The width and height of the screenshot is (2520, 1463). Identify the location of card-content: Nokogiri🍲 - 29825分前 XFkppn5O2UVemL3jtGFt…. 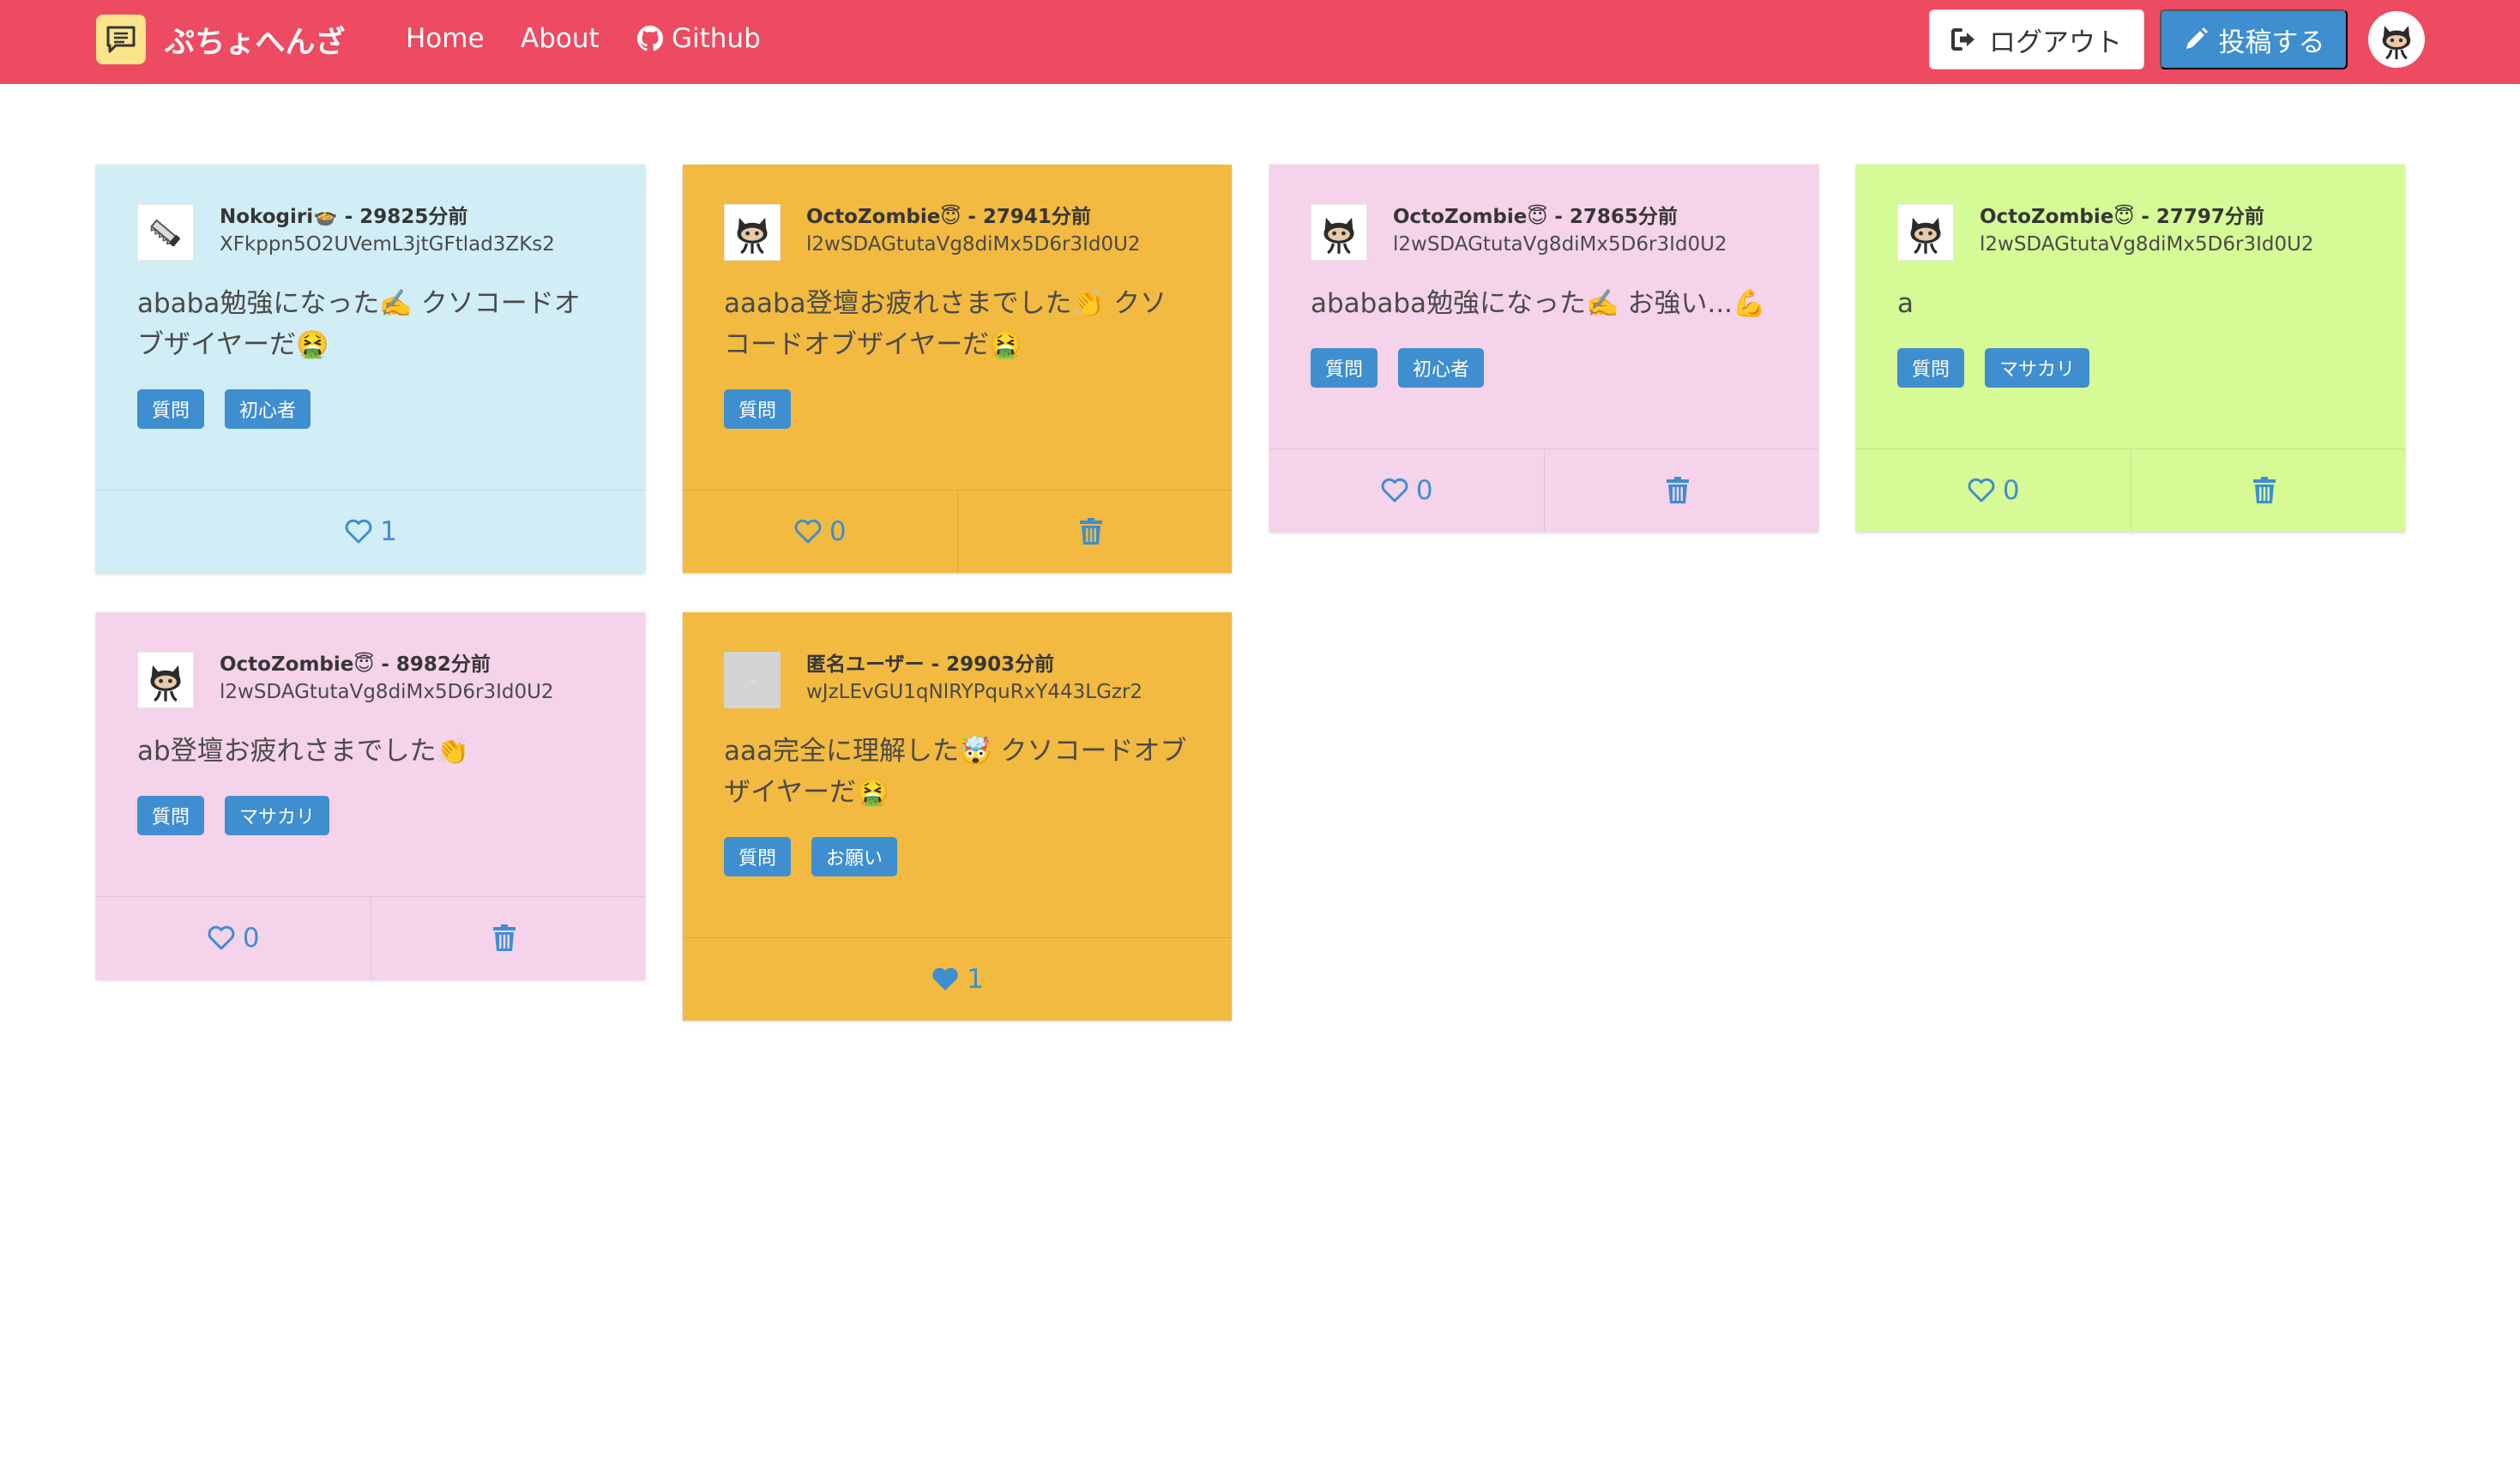
(370, 297).